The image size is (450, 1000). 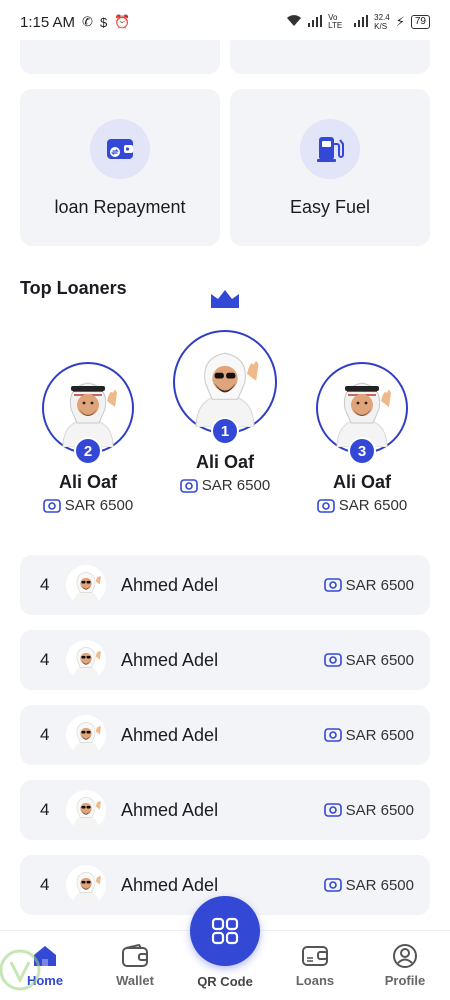 What do you see at coordinates (88, 451) in the screenshot?
I see `rank-badge: 2` at bounding box center [88, 451].